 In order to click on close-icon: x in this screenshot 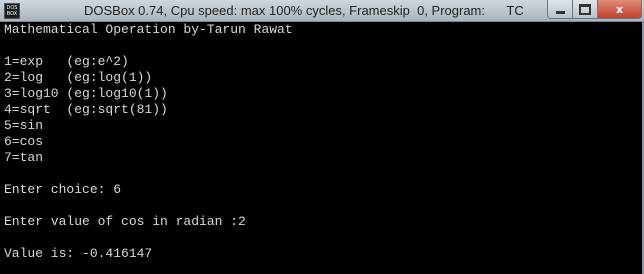, I will do `click(619, 9)`.